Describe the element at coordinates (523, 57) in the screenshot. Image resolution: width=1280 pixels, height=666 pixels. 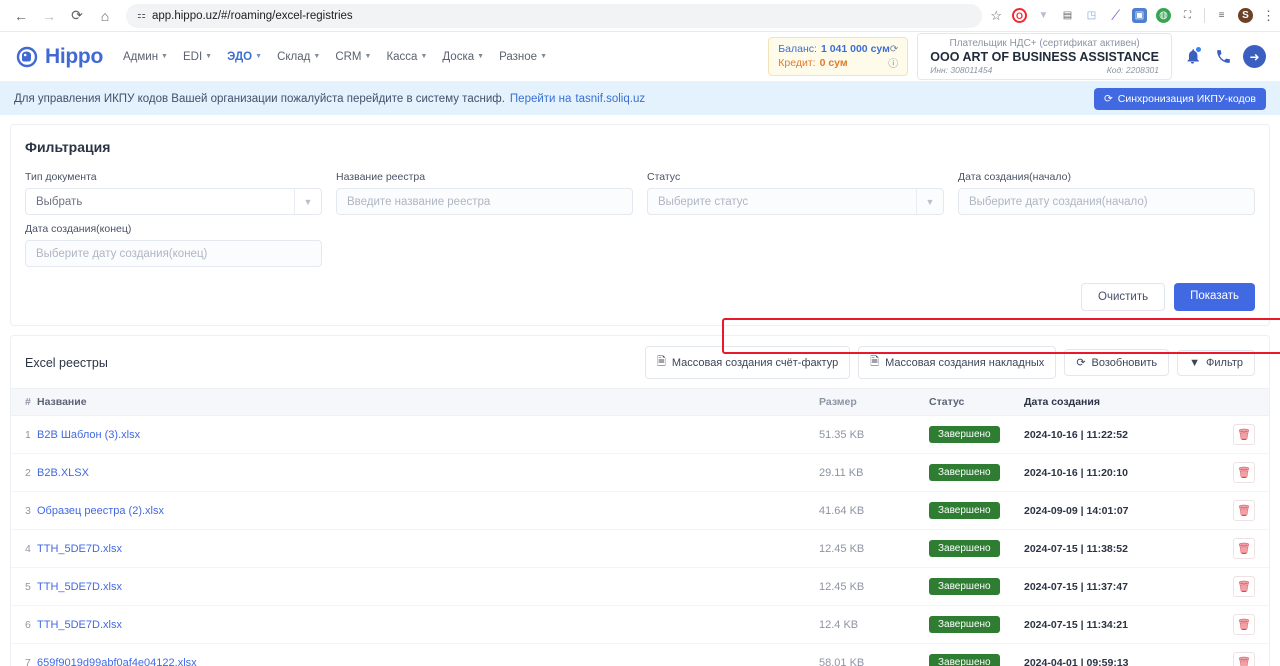
I see `nav-item-raznoe: Разное ▼` at that location.